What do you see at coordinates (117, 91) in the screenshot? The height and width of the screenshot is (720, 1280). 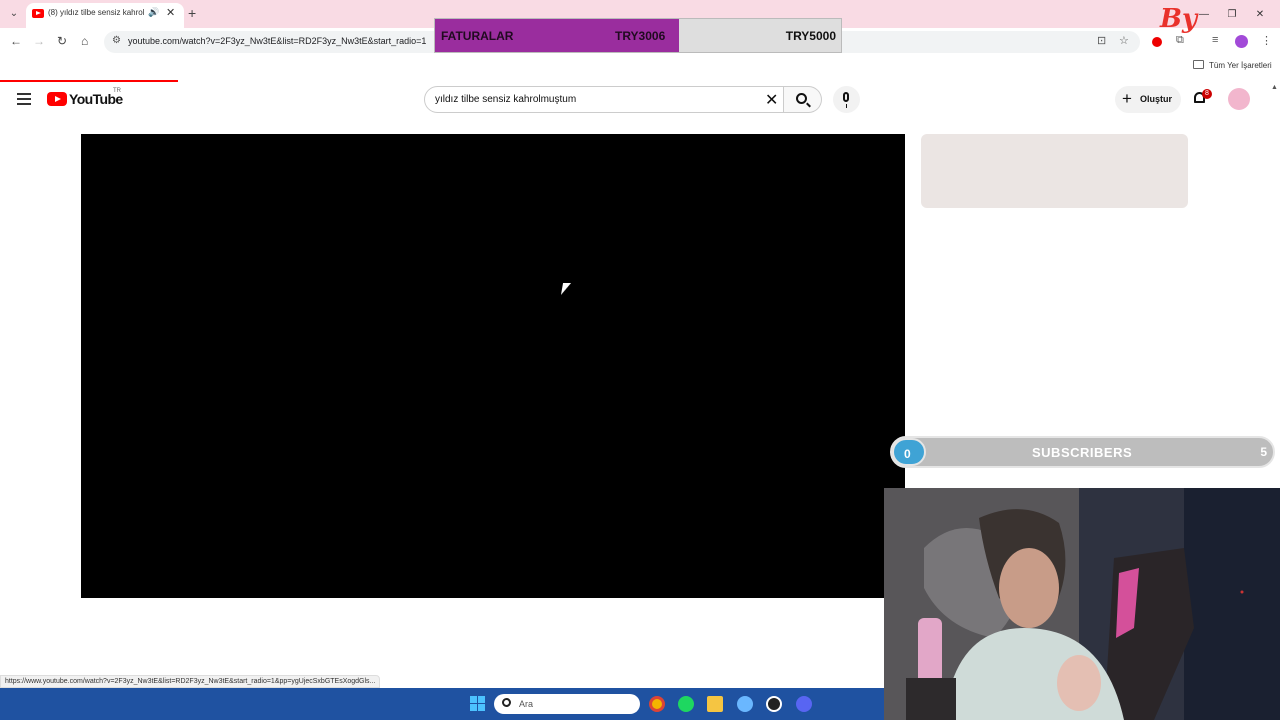 I see `country-code: TR` at bounding box center [117, 91].